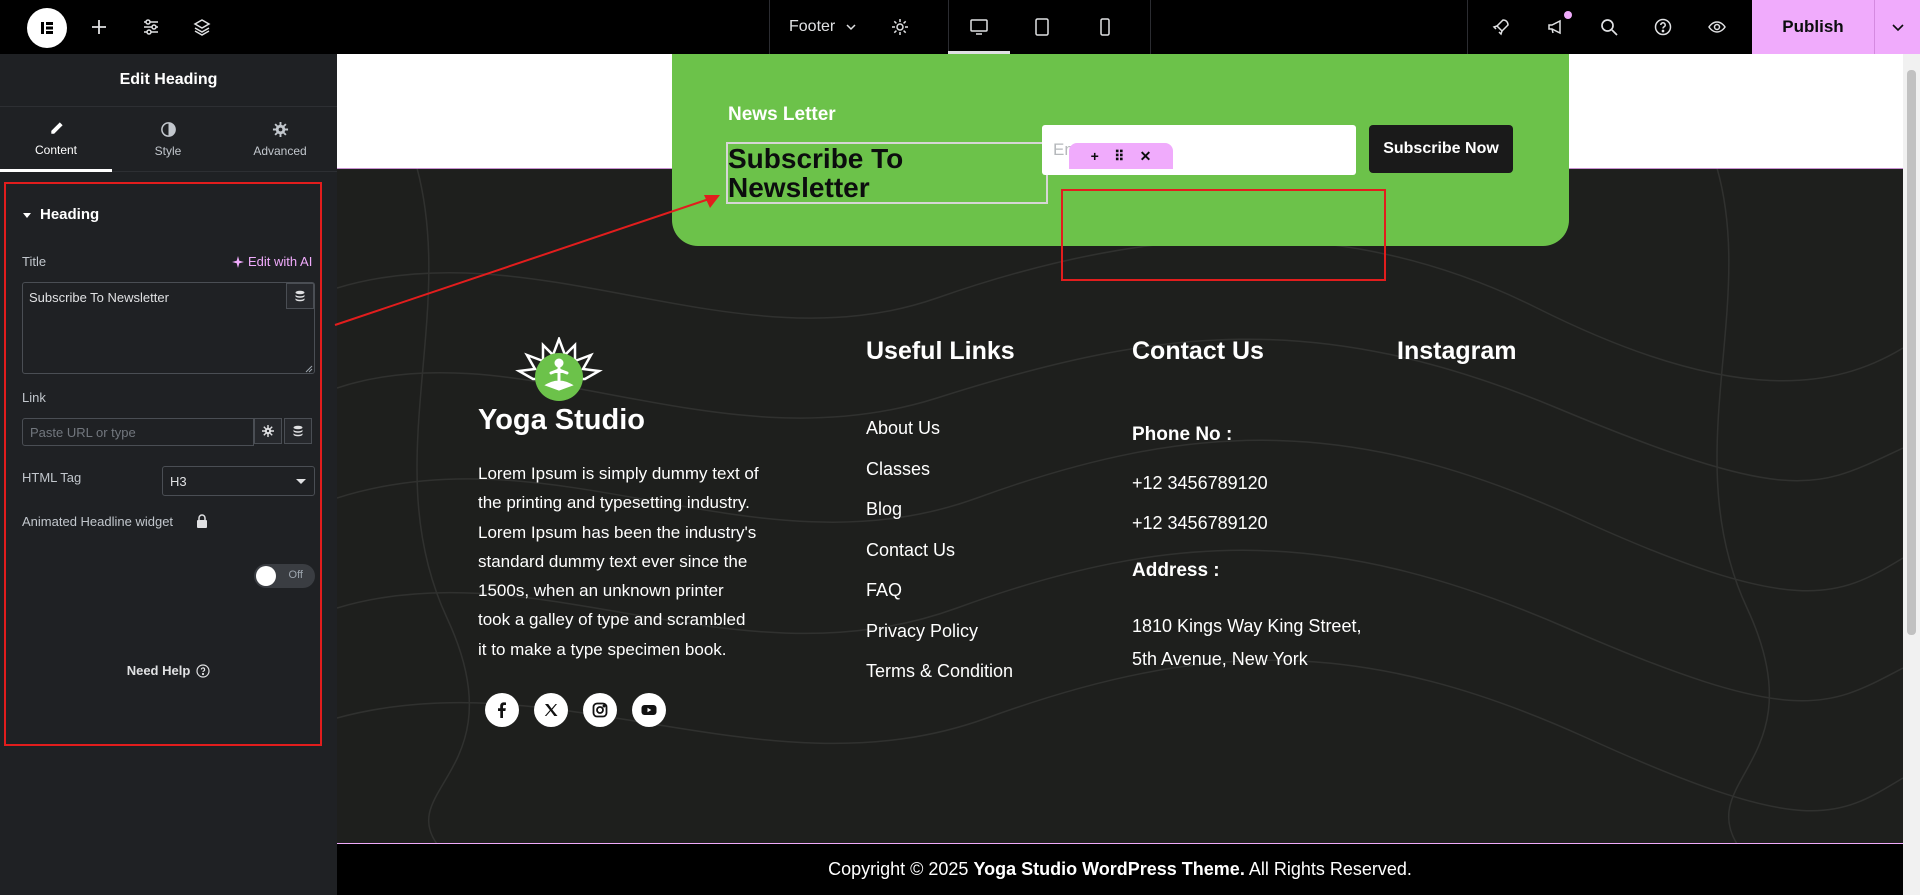  Describe the element at coordinates (562, 420) in the screenshot. I see `footer-logo-text: Yoga Studio` at that location.